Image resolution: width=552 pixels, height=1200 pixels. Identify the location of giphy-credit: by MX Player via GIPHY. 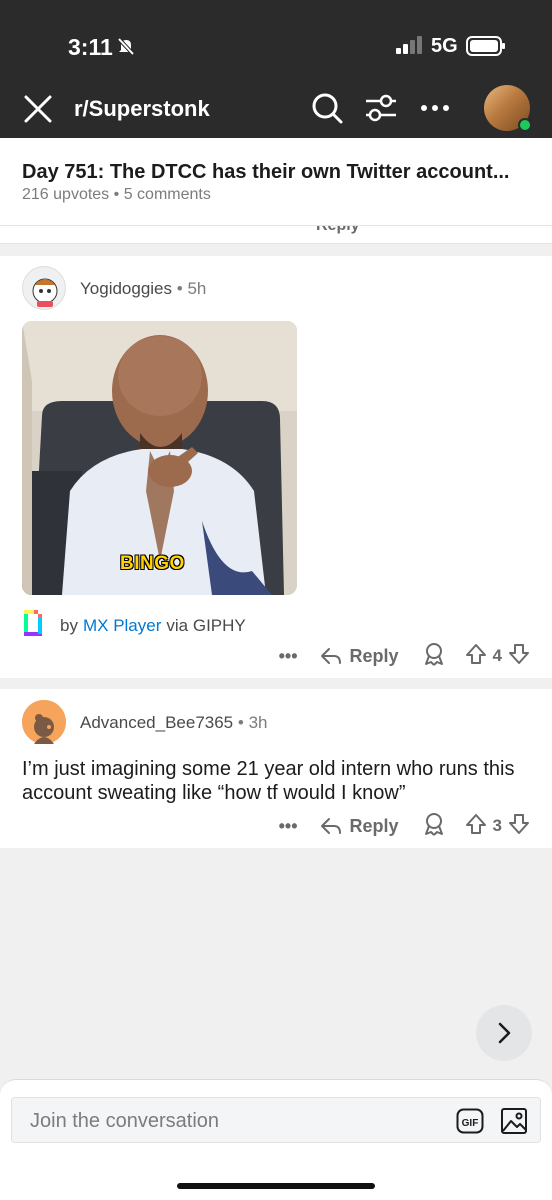
(134, 625).